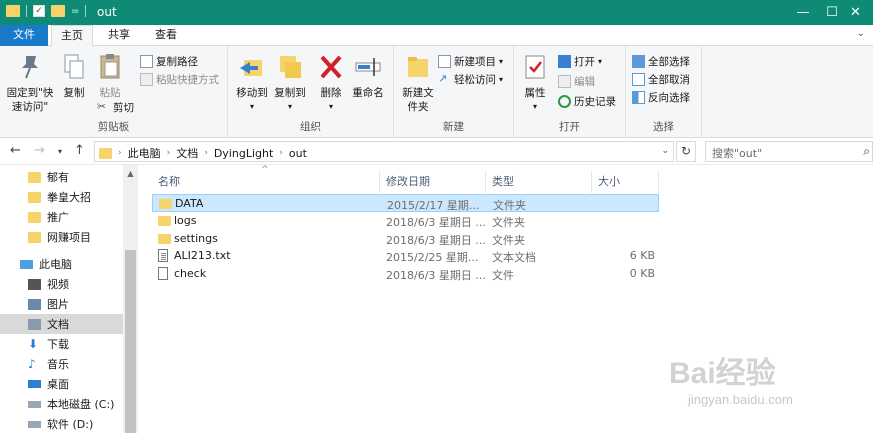  What do you see at coordinates (564, 61) in the screenshot?
I see `open-icon` at bounding box center [564, 61].